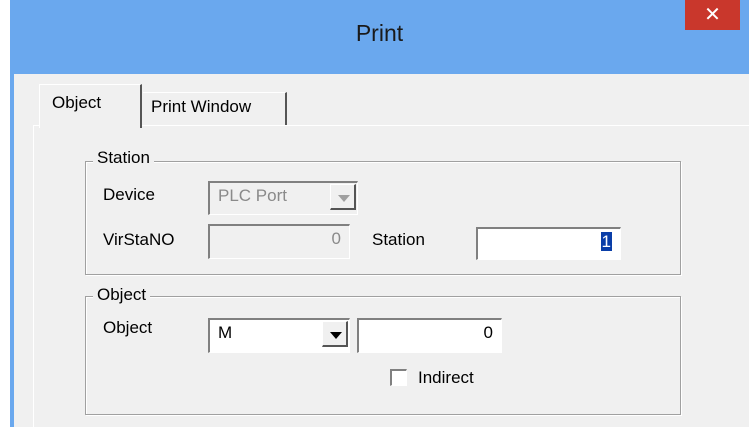  I want to click on device-label: Device, so click(129, 194).